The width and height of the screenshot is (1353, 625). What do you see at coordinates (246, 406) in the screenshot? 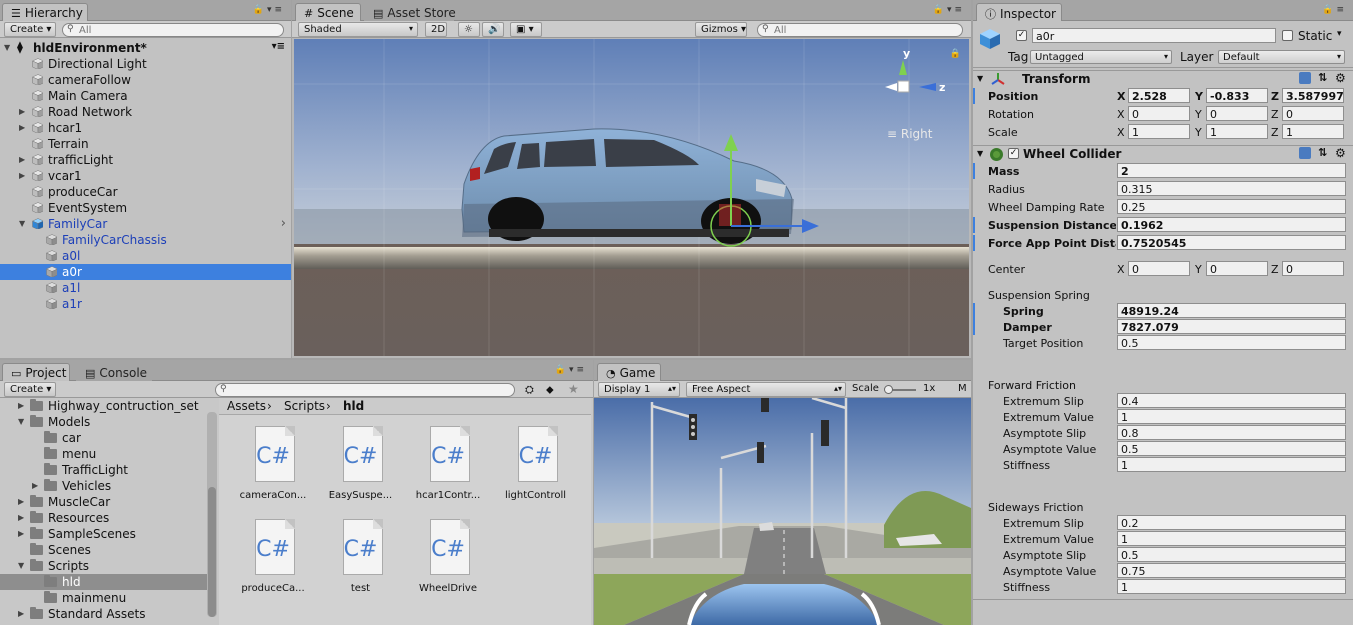
I see `breadcrumb-assets: Assets` at bounding box center [246, 406].